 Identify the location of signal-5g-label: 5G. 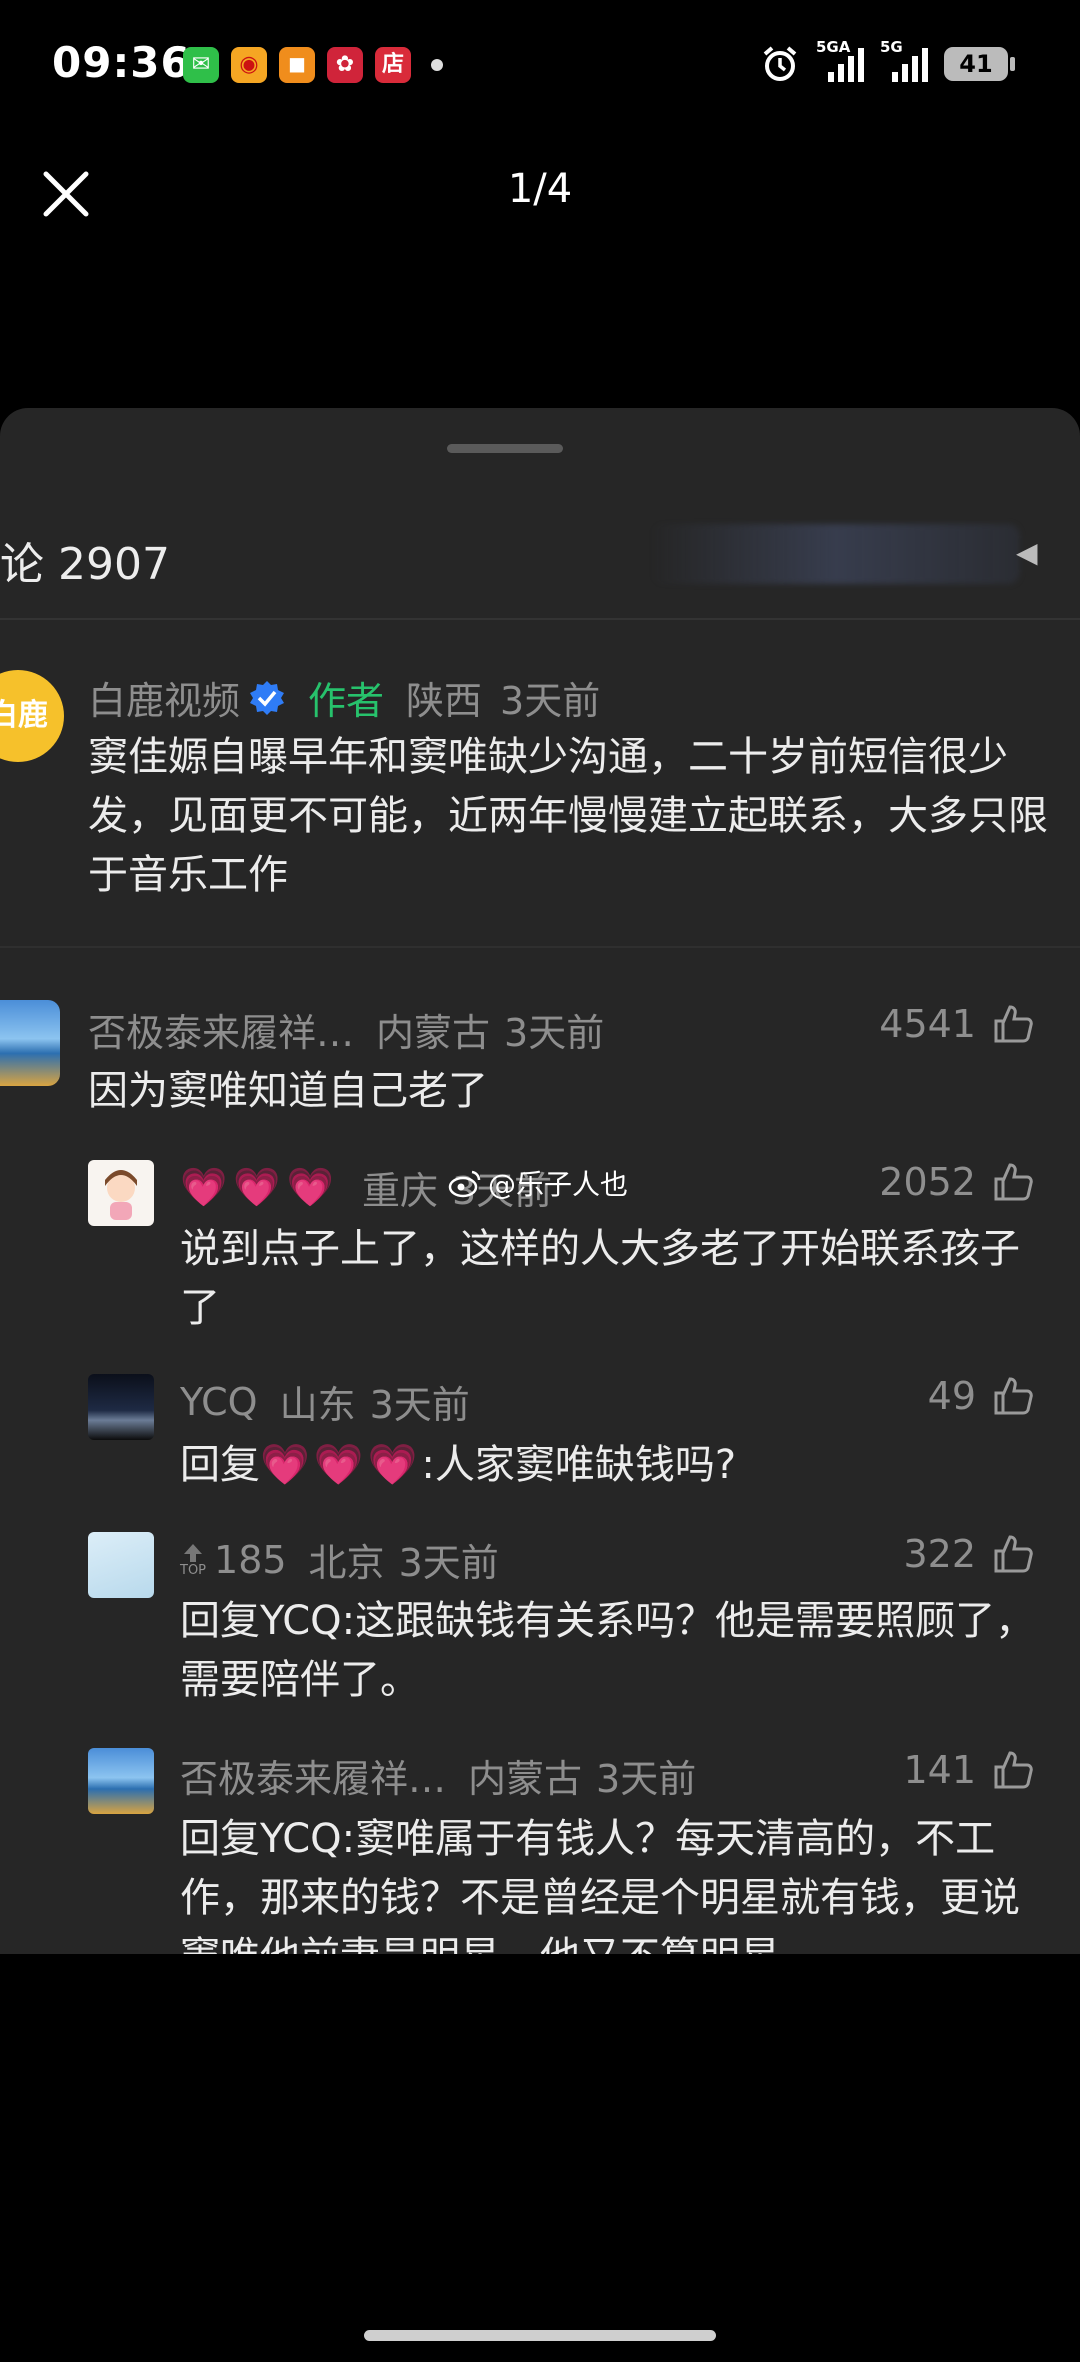
(891, 47).